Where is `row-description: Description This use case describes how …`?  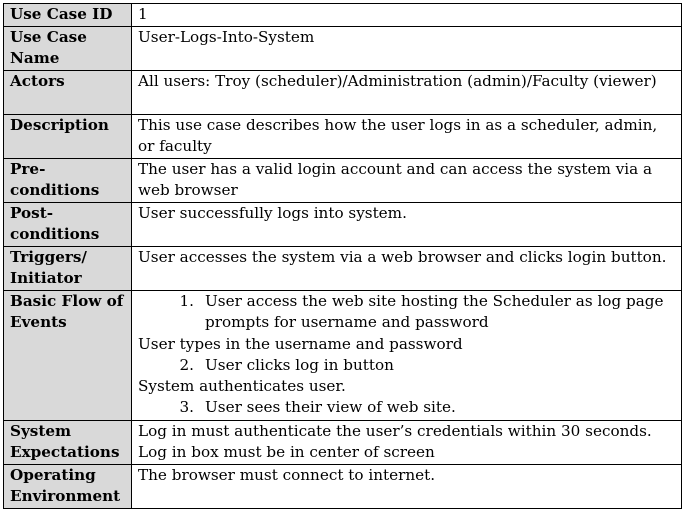 row-description: Description This use case describes how … is located at coordinates (342, 136).